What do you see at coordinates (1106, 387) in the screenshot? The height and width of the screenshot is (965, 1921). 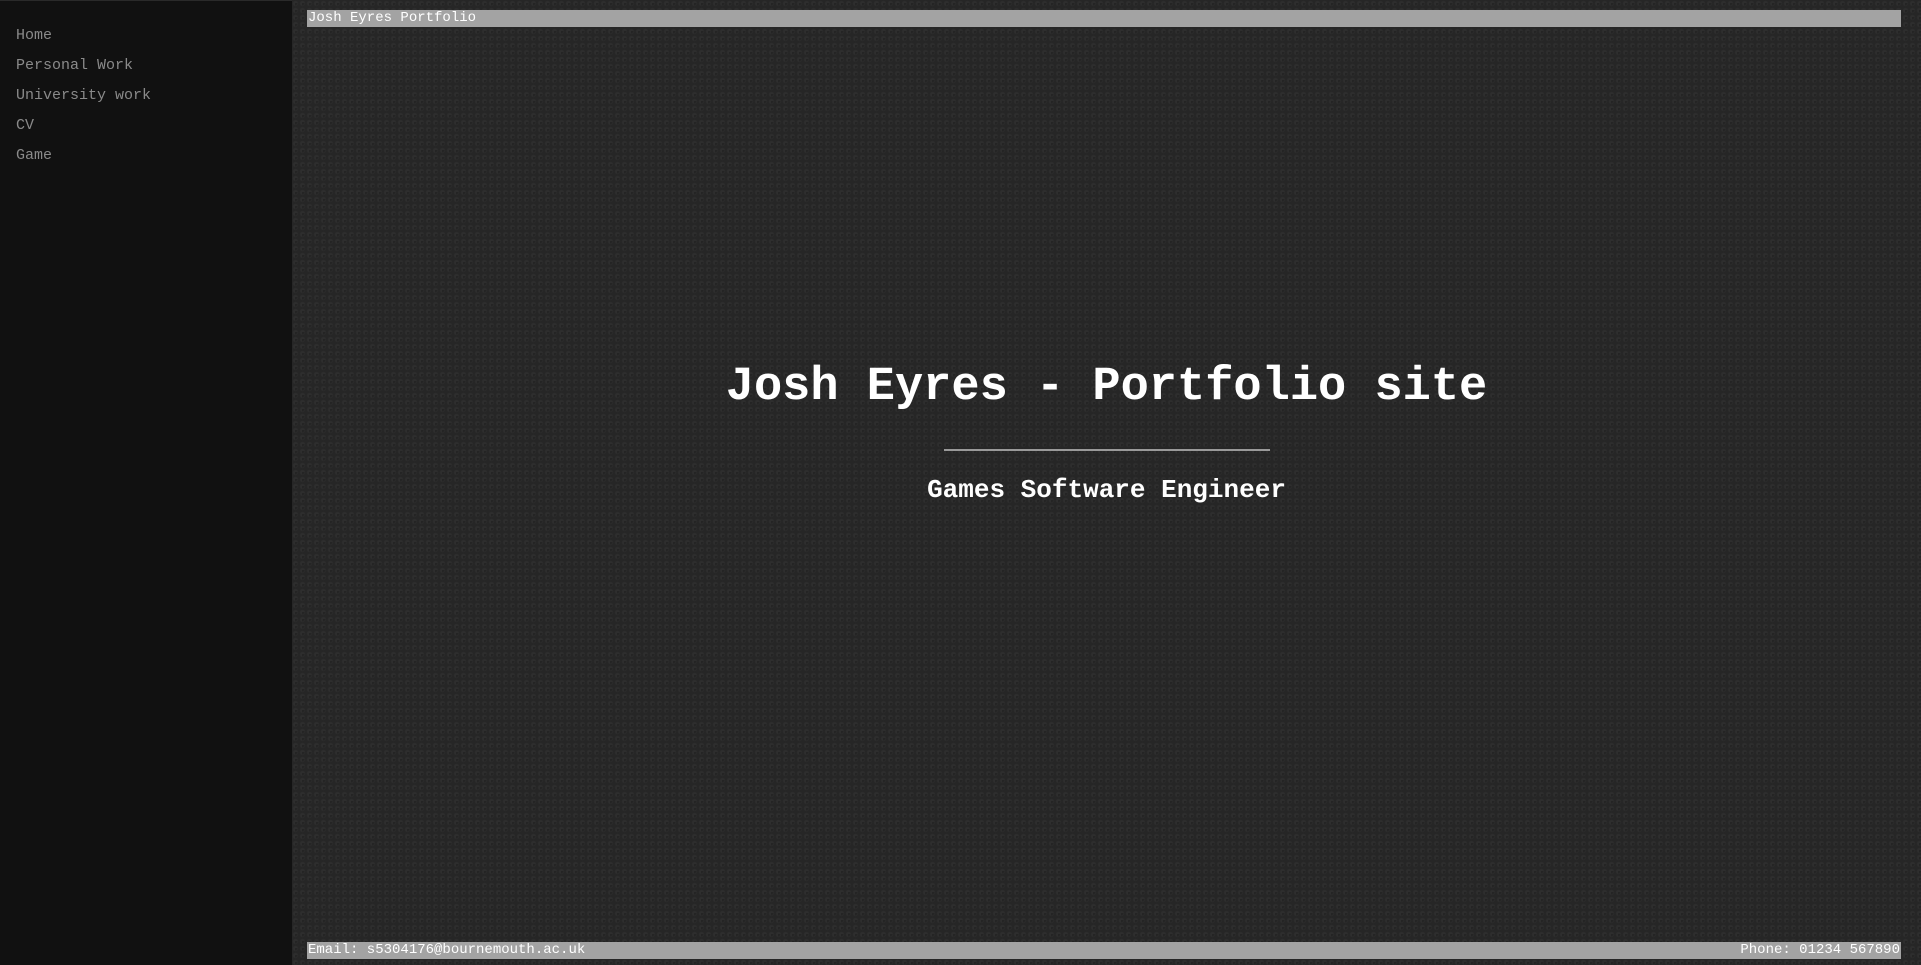 I see `page-title: Josh Eyres - Portfolio site` at bounding box center [1106, 387].